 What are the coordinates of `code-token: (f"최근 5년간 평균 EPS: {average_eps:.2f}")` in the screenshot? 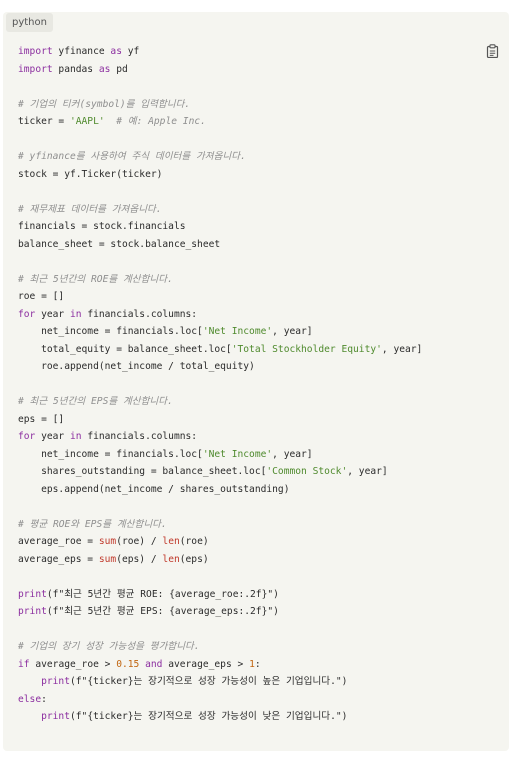 It's located at (162, 611).